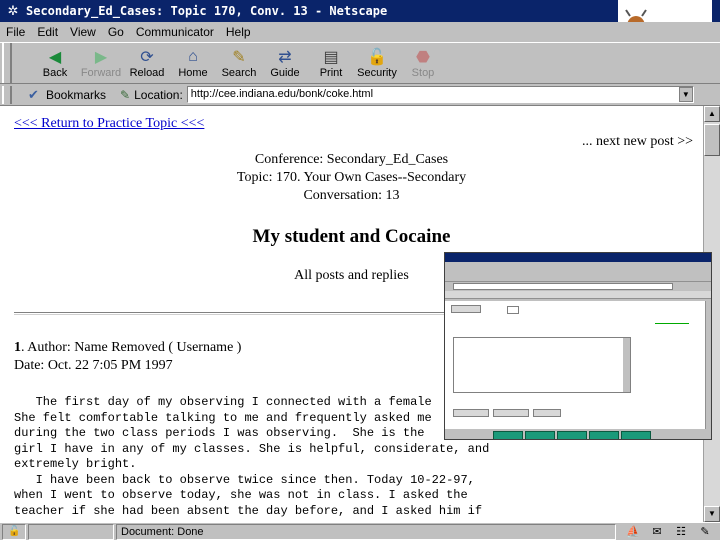  What do you see at coordinates (93, 365) in the screenshot?
I see `post-date: Date: Oct. 22 7:05 PM 1997` at bounding box center [93, 365].